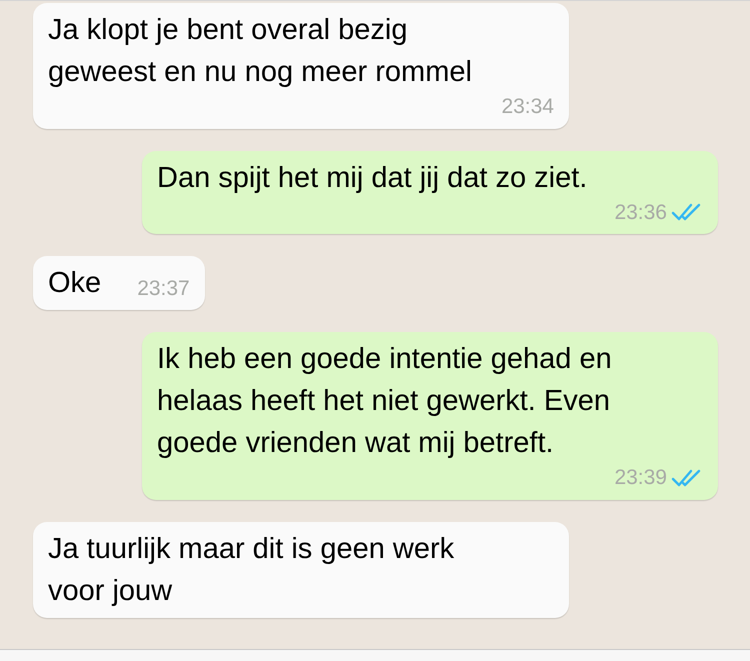 The width and height of the screenshot is (750, 661). I want to click on message-text: Oke, so click(75, 283).